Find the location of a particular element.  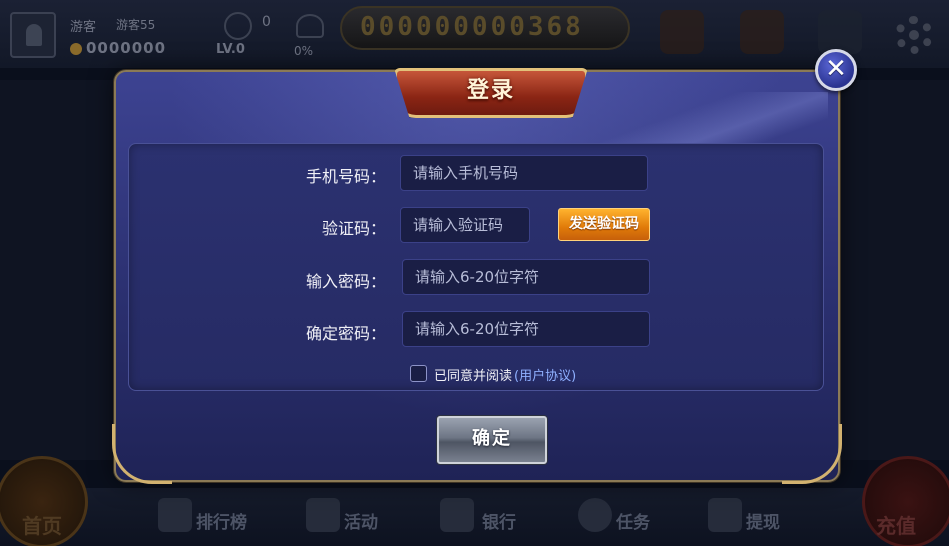

dialog-title: 登录 is located at coordinates (490, 90).